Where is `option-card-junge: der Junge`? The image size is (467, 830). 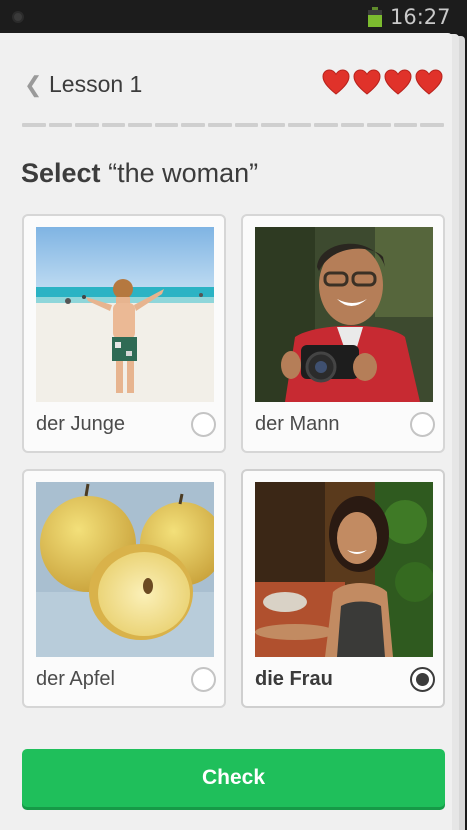
option-card-junge: der Junge is located at coordinates (124, 333).